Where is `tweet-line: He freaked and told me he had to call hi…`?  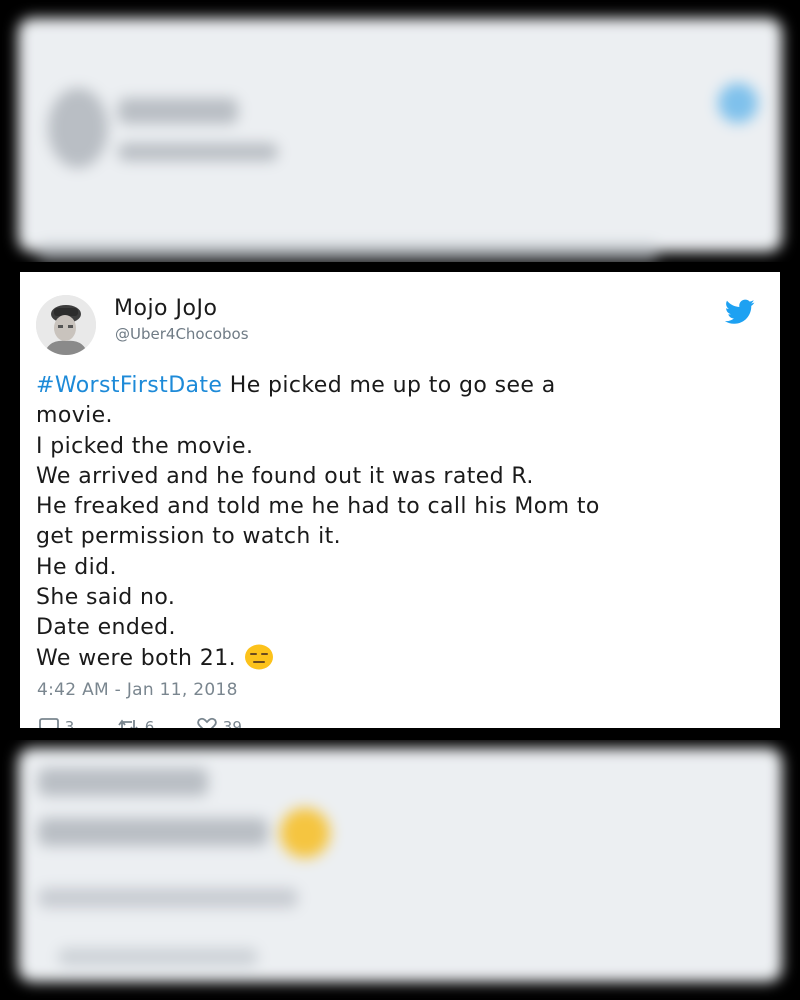 tweet-line: He freaked and told me he had to call hi… is located at coordinates (318, 507).